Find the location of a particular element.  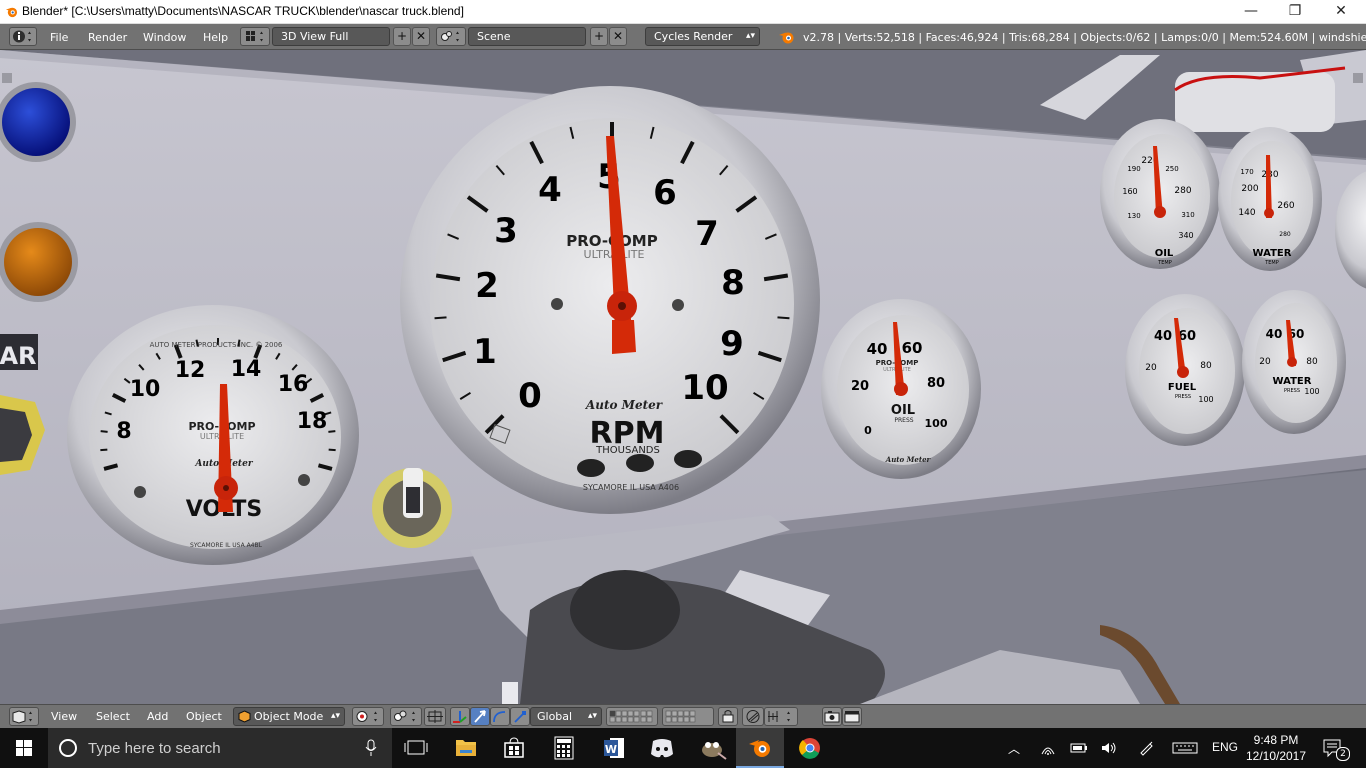

pivot-icon is located at coordinates (404, 716).